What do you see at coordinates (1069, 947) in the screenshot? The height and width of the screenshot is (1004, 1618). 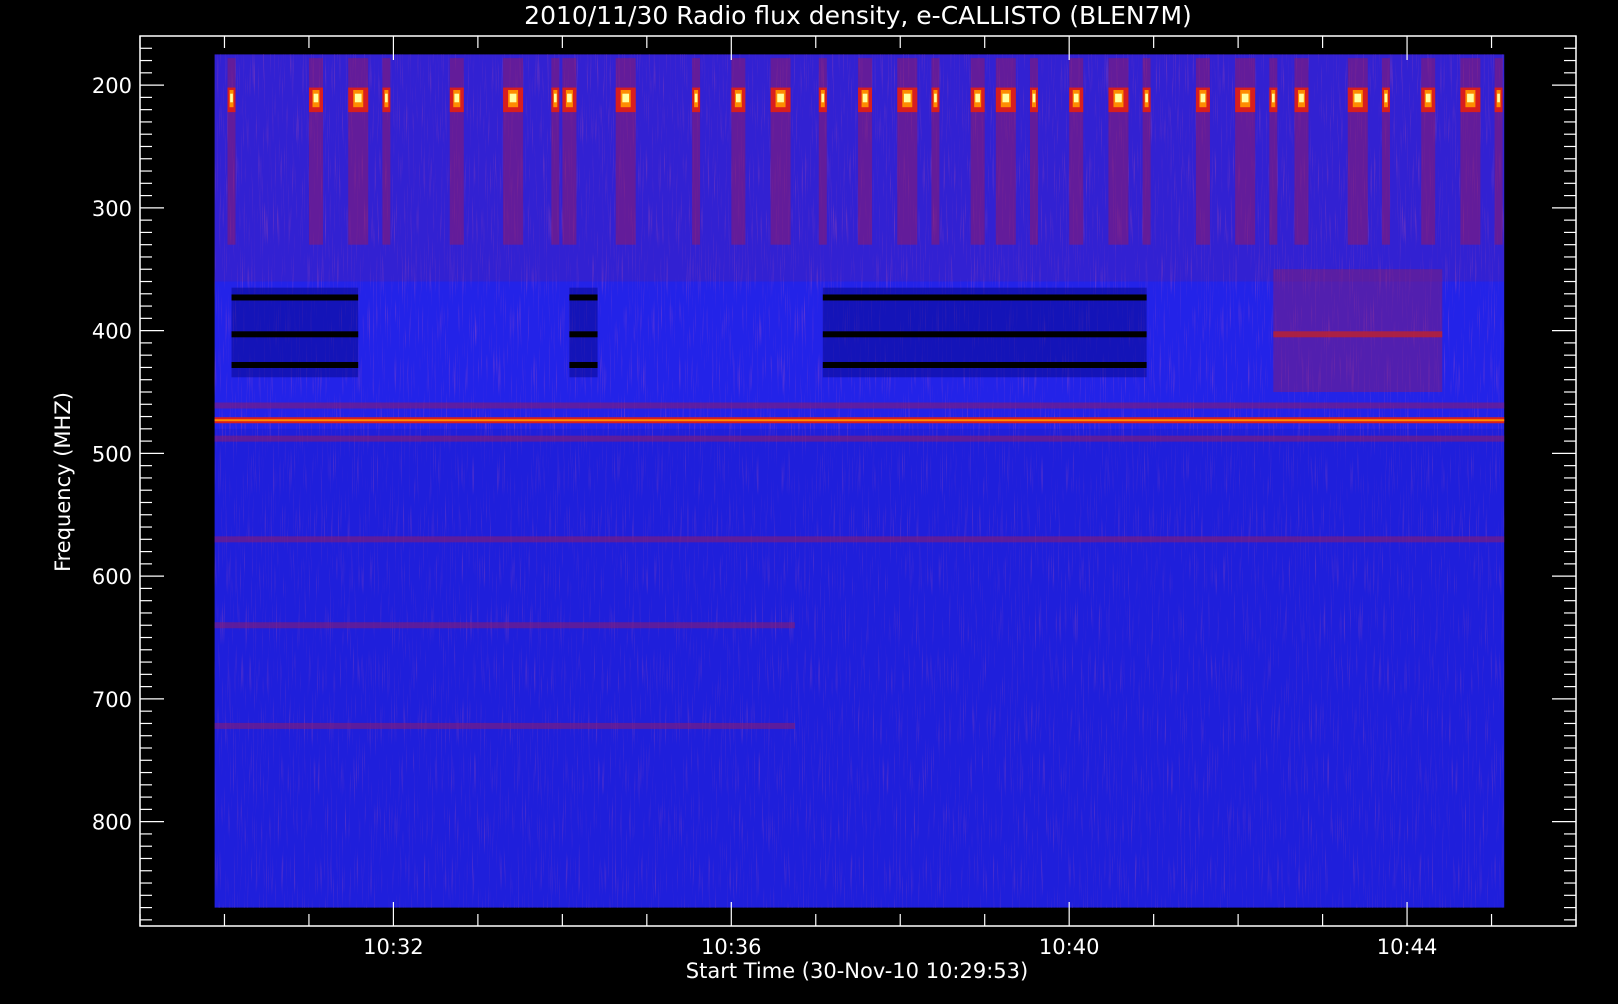 I see `x-tick-label: 10:40` at bounding box center [1069, 947].